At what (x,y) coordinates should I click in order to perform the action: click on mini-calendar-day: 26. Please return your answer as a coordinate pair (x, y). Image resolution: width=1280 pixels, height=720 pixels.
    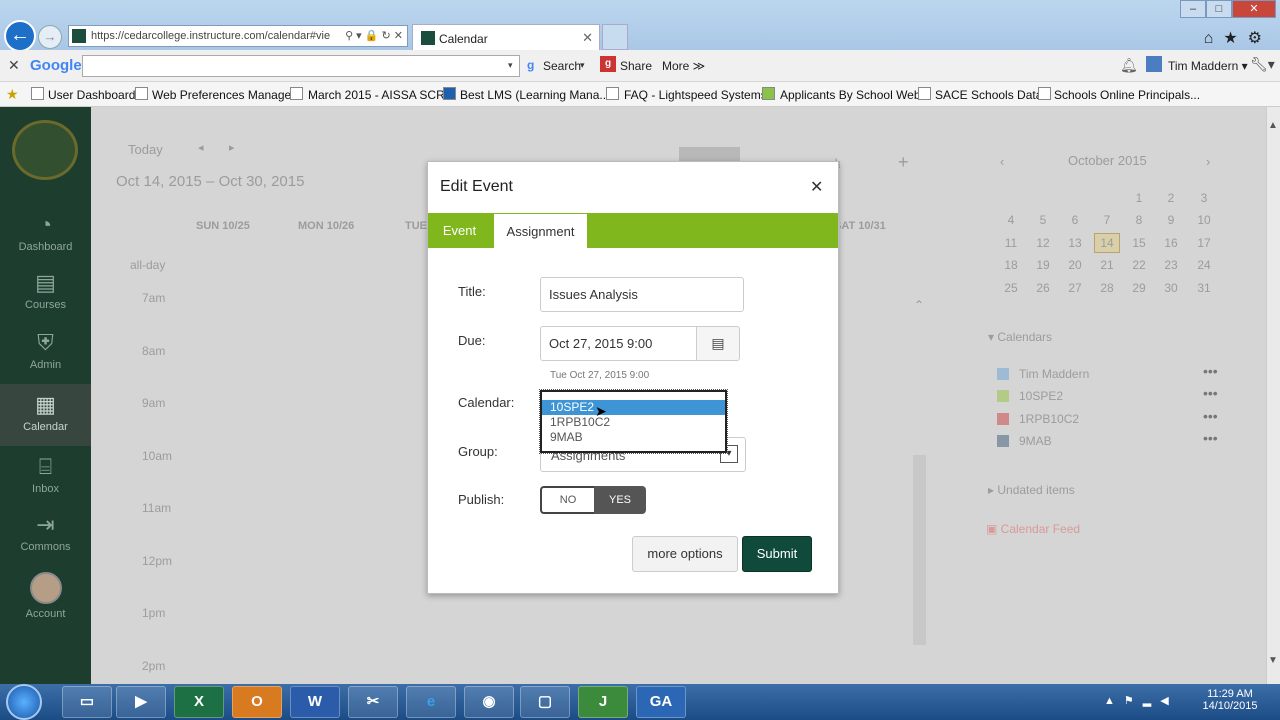
    Looking at the image, I should click on (1043, 288).